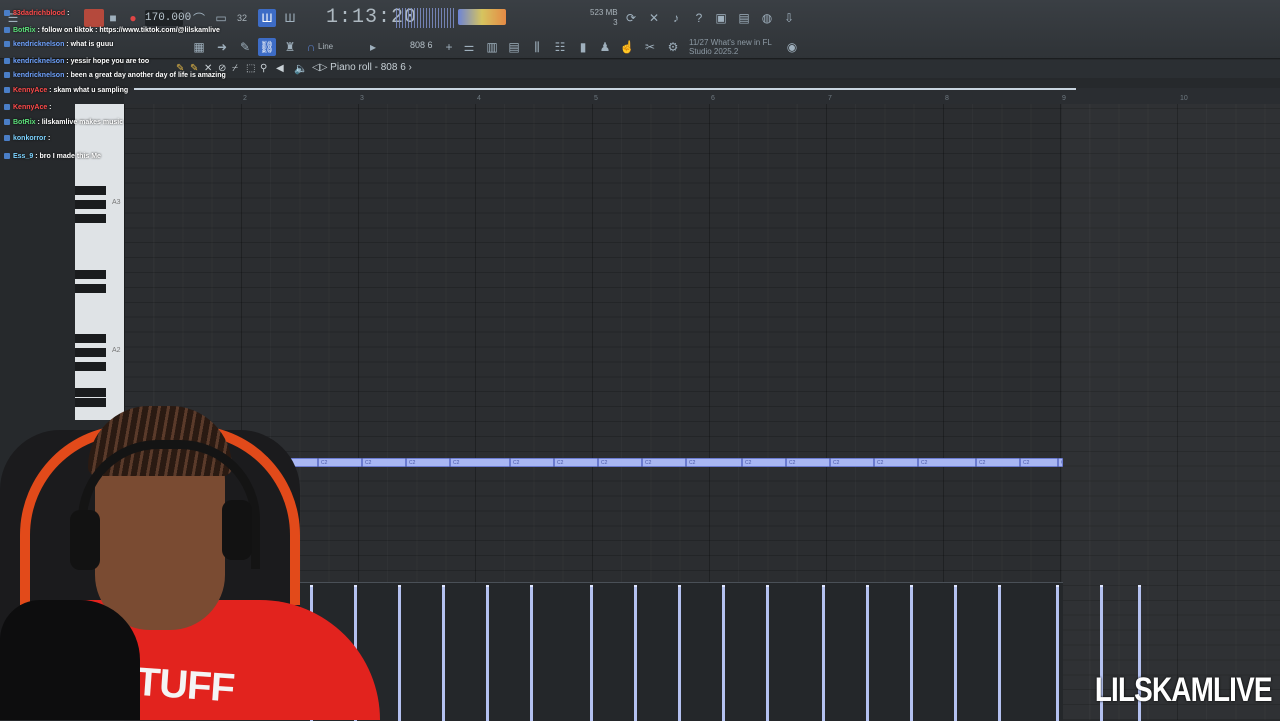 The height and width of the screenshot is (721, 1280). Describe the element at coordinates (514, 47) in the screenshot. I see `channel-rack-icon: ▤` at that location.